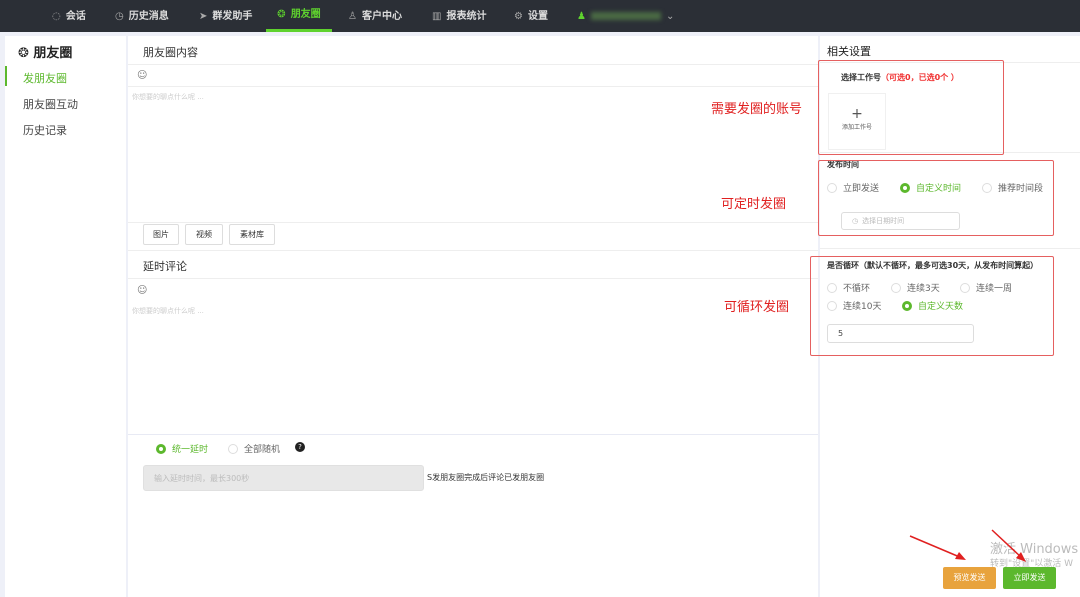 The height and width of the screenshot is (597, 1080). I want to click on send-now-button: 立即发送, so click(1029, 578).